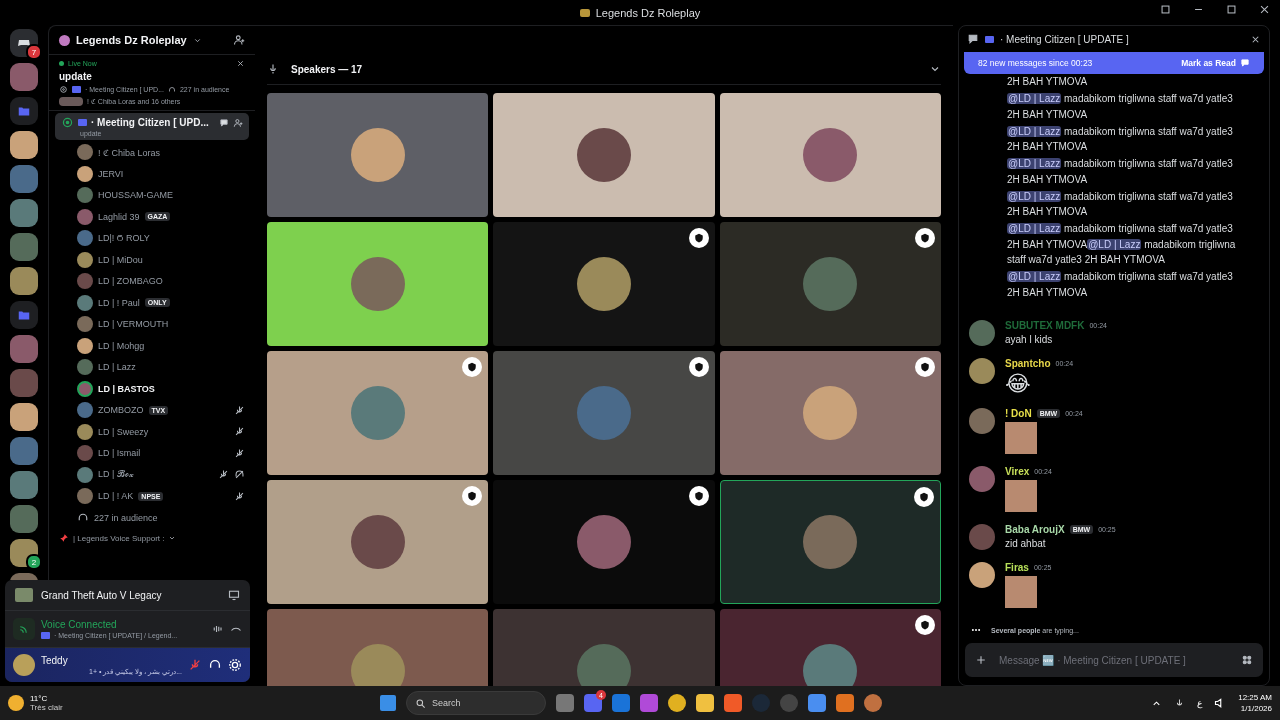  What do you see at coordinates (1029, 339) in the screenshot?
I see `message-text: ayah l kids` at bounding box center [1029, 339].